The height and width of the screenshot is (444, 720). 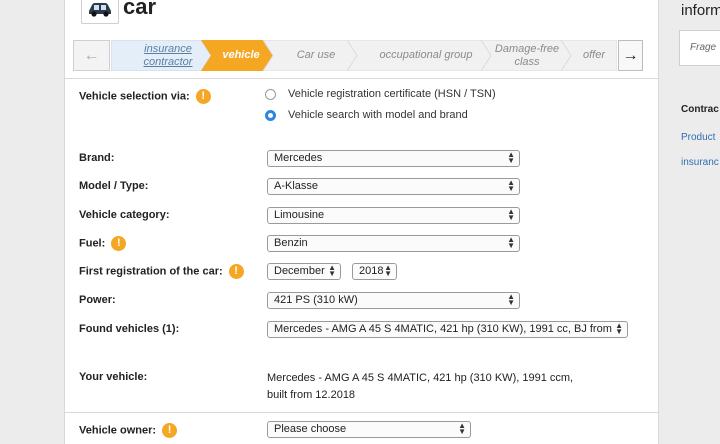 What do you see at coordinates (124, 215) in the screenshot?
I see `category-label: Vehicle category:` at bounding box center [124, 215].